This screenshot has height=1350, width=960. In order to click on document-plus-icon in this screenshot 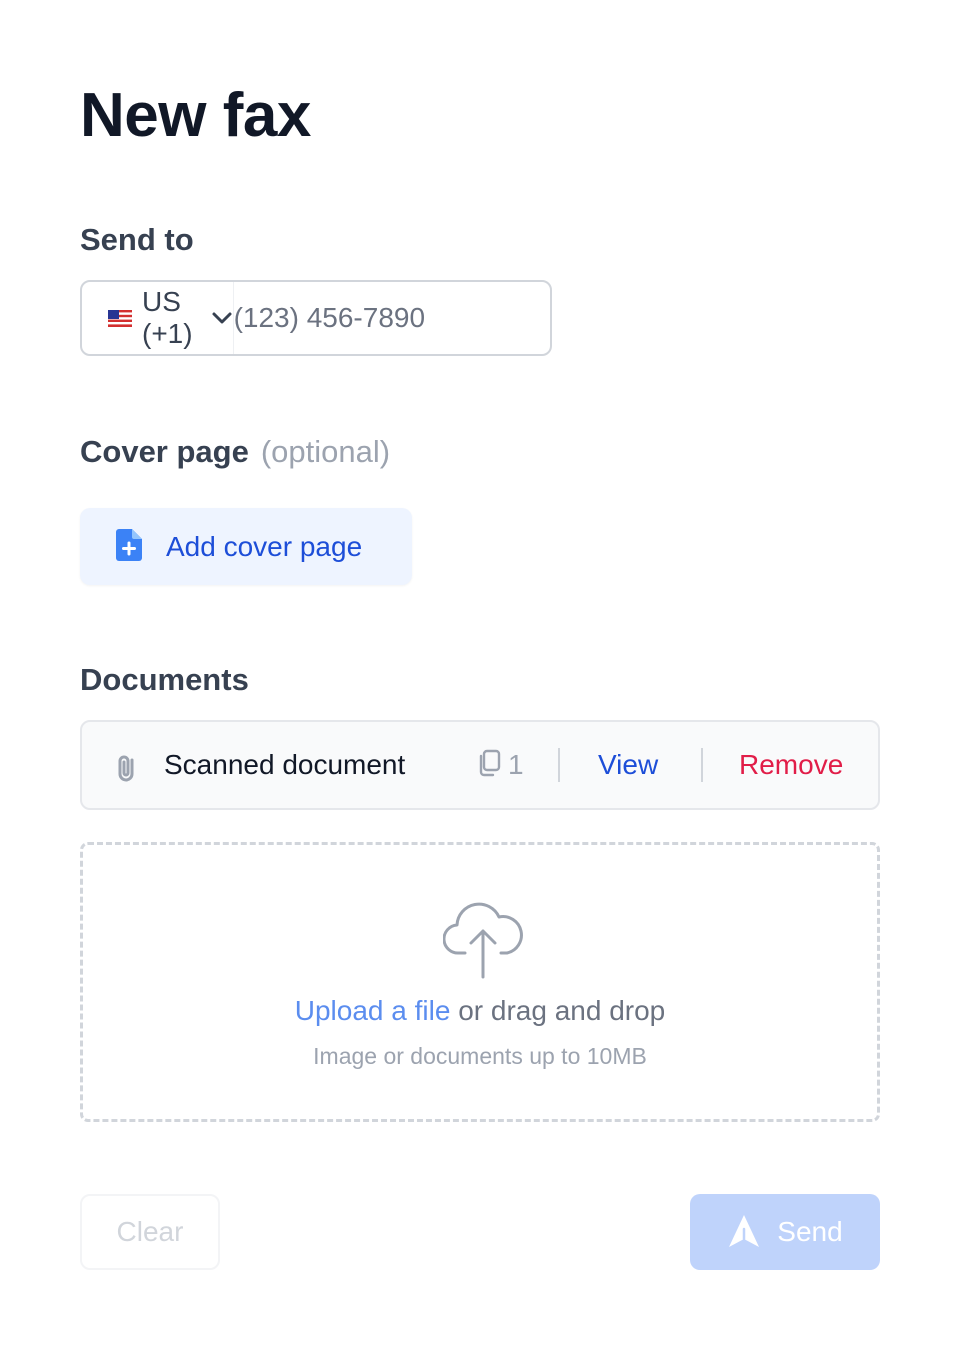, I will do `click(129, 546)`.